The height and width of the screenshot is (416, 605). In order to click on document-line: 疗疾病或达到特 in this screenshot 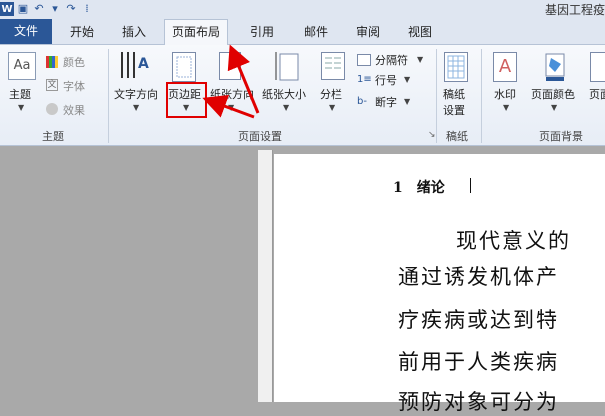, I will do `click(478, 320)`.